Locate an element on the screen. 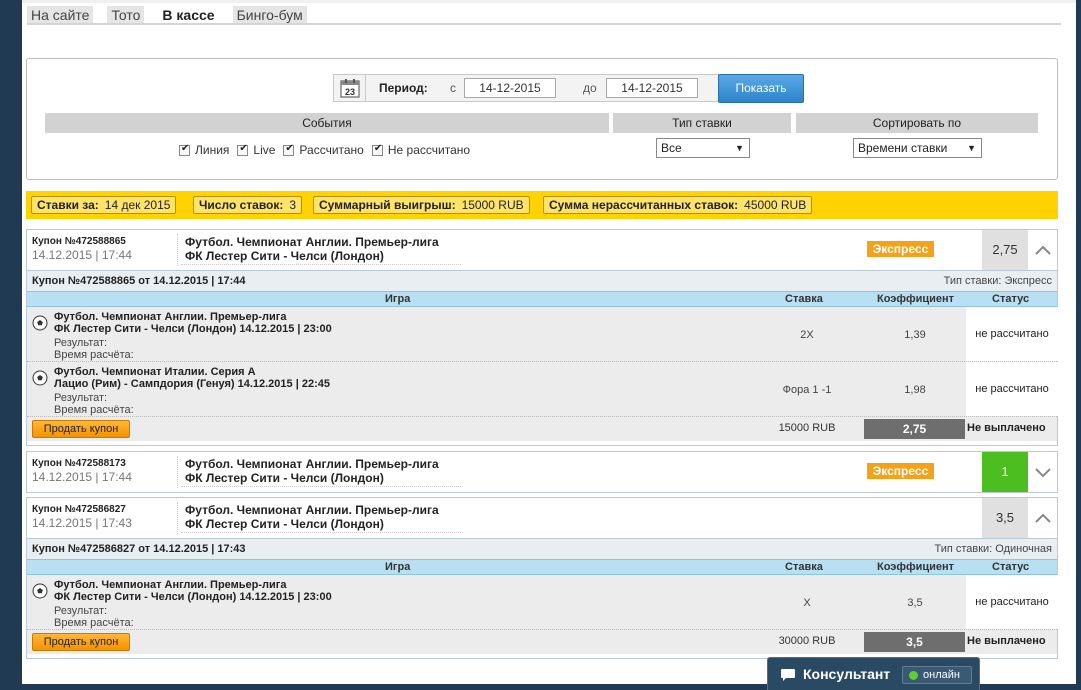 This screenshot has width=1081, height=690. summary-unsettled: Сумма нерассчитанных ставок: 45000 RUB is located at coordinates (678, 205).